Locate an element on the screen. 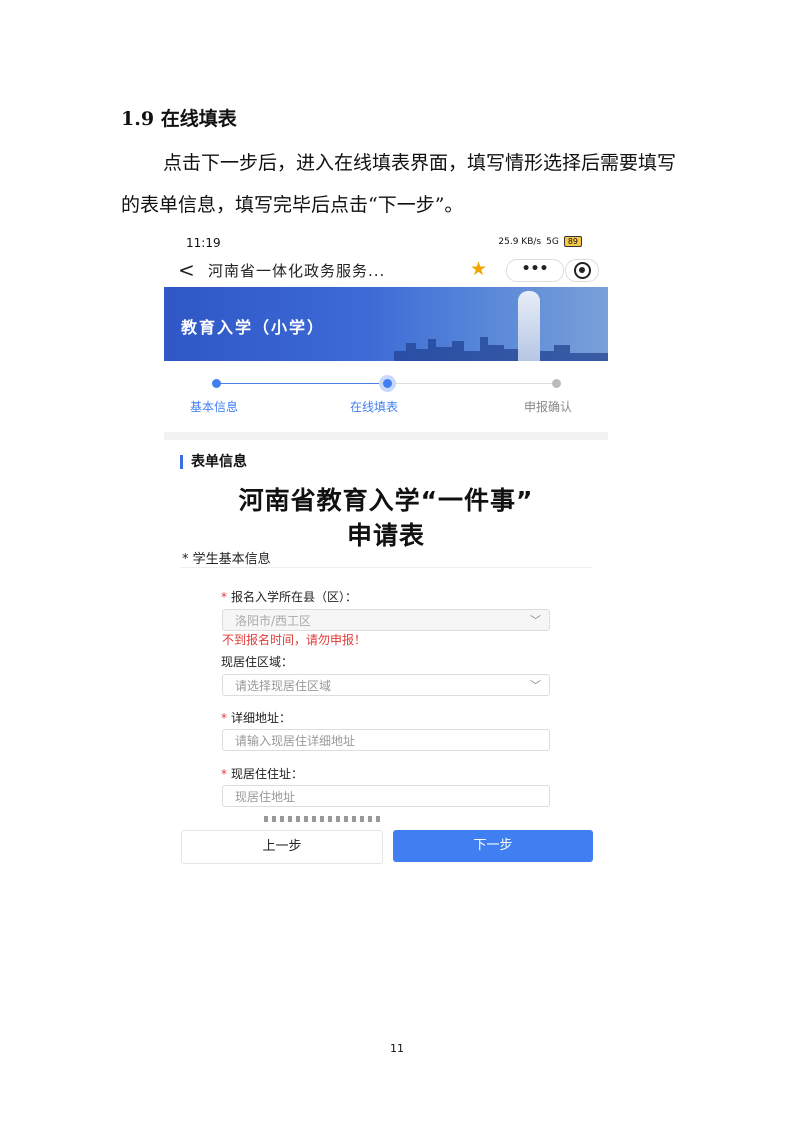  nav-bar: < 河南省一体化政务服务... ★ ••• is located at coordinates (386, 271).